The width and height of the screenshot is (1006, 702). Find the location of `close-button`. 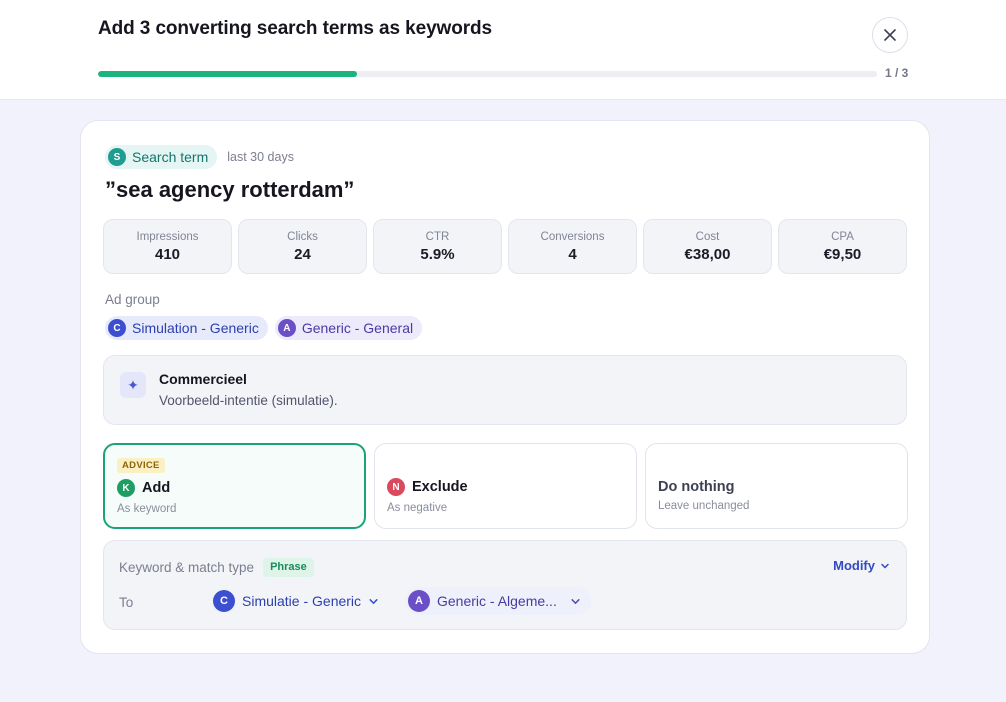

close-button is located at coordinates (890, 35).